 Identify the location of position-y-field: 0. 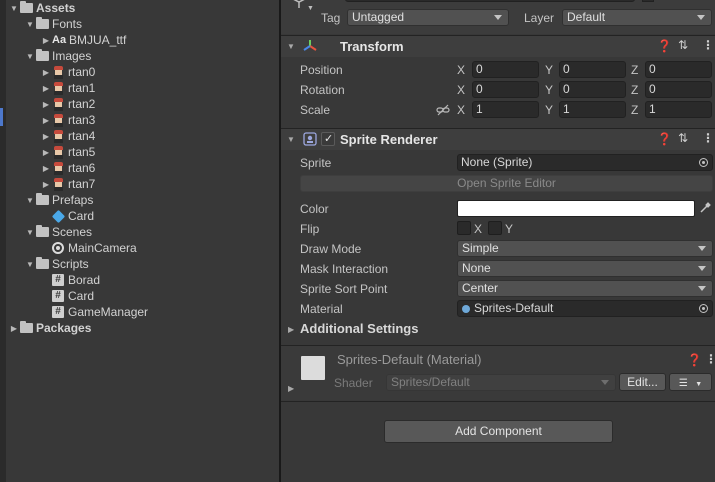
(592, 69).